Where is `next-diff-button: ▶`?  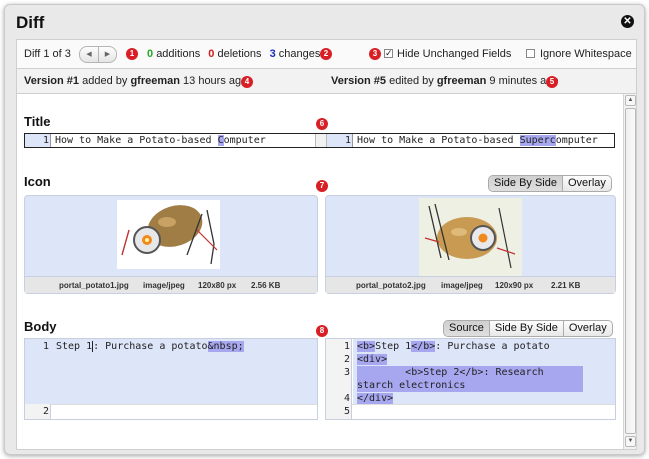
next-diff-button: ▶ is located at coordinates (107, 54).